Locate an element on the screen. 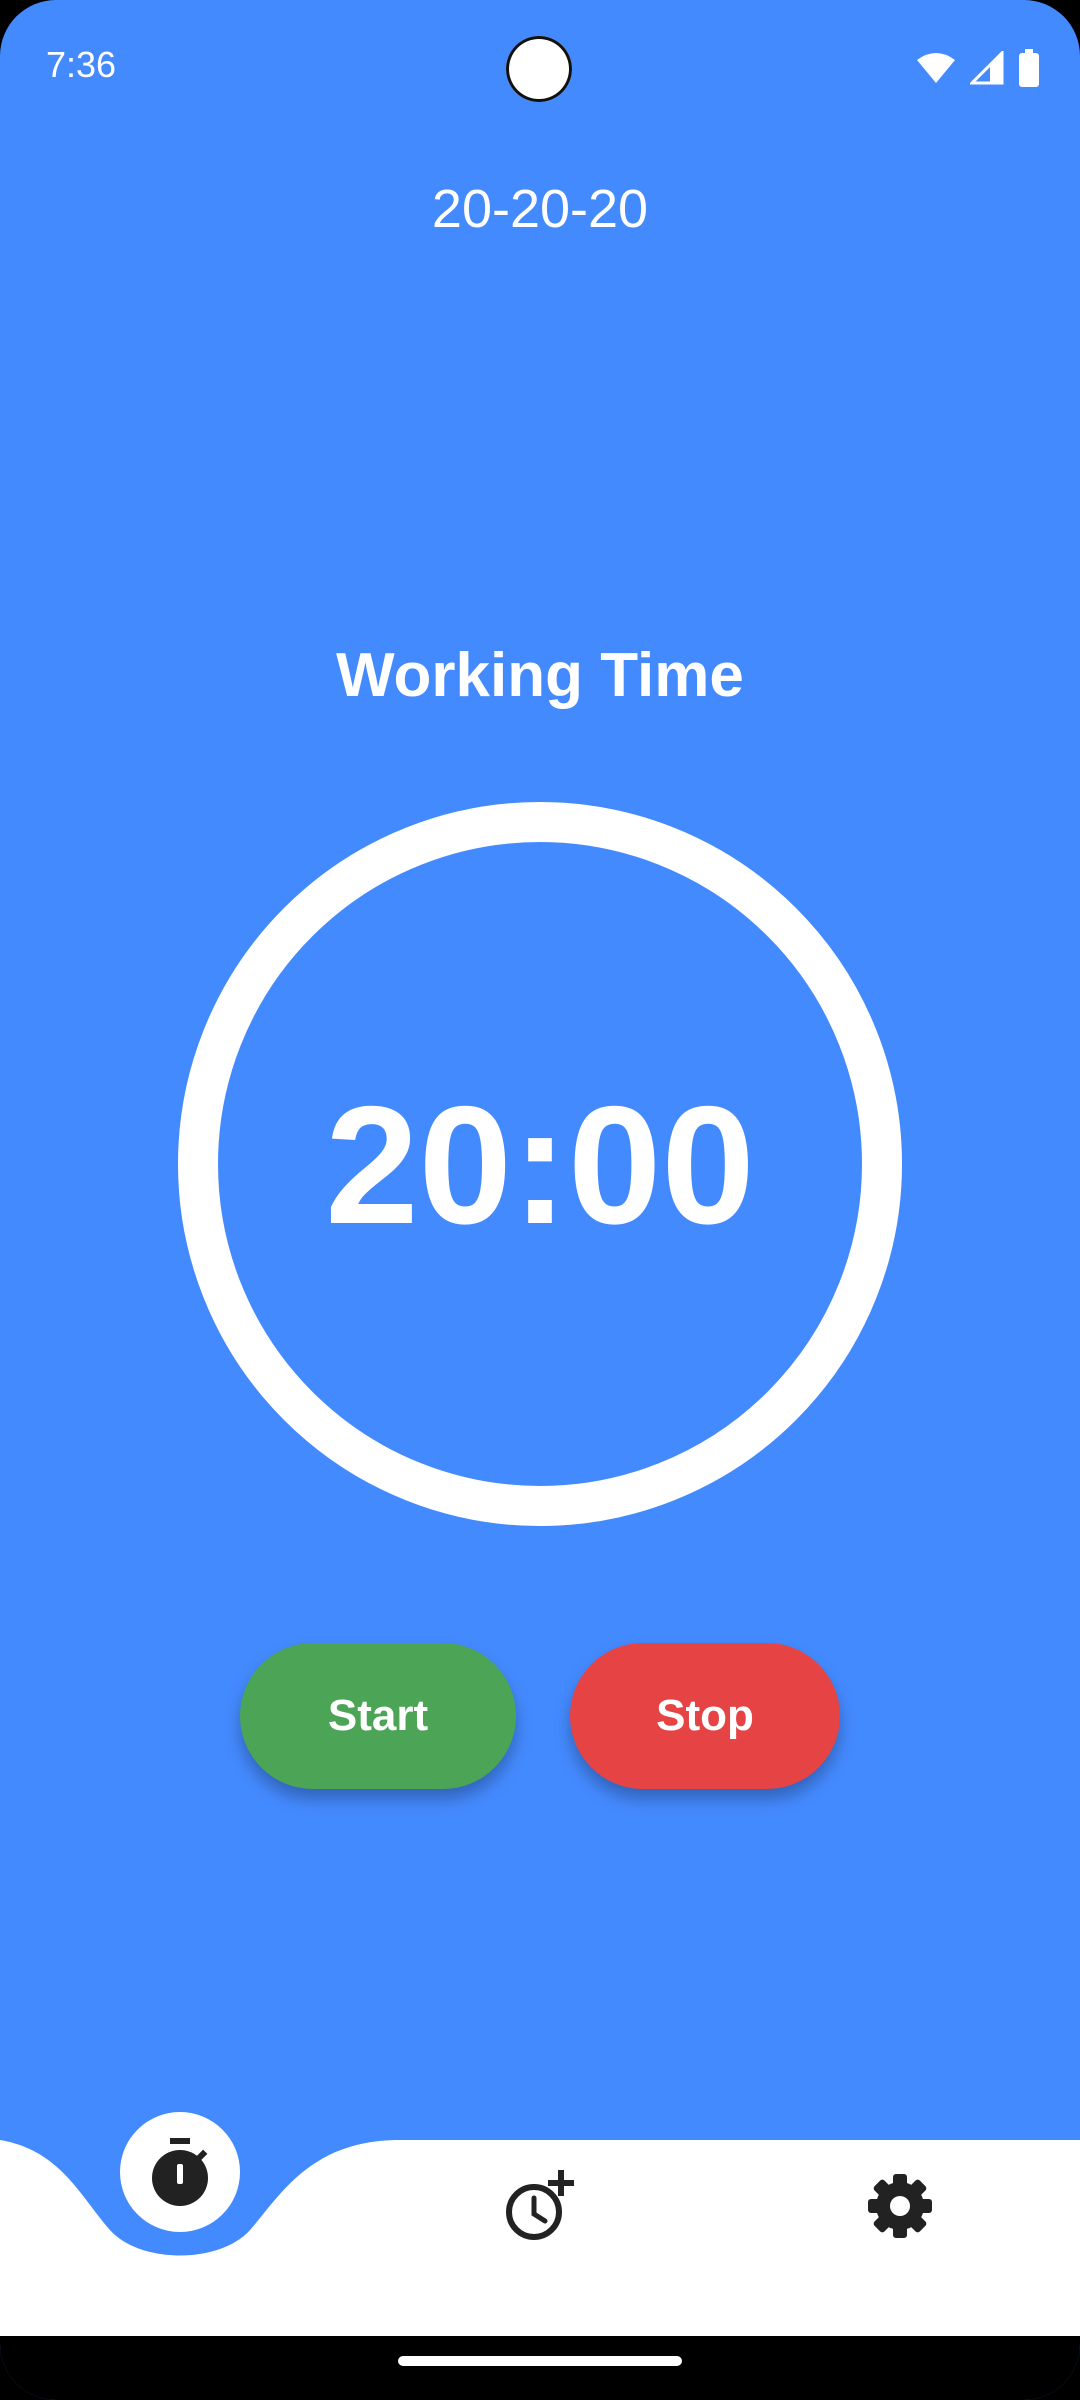 This screenshot has height=2400, width=1080. nav-timer-tab is located at coordinates (180, 2172).